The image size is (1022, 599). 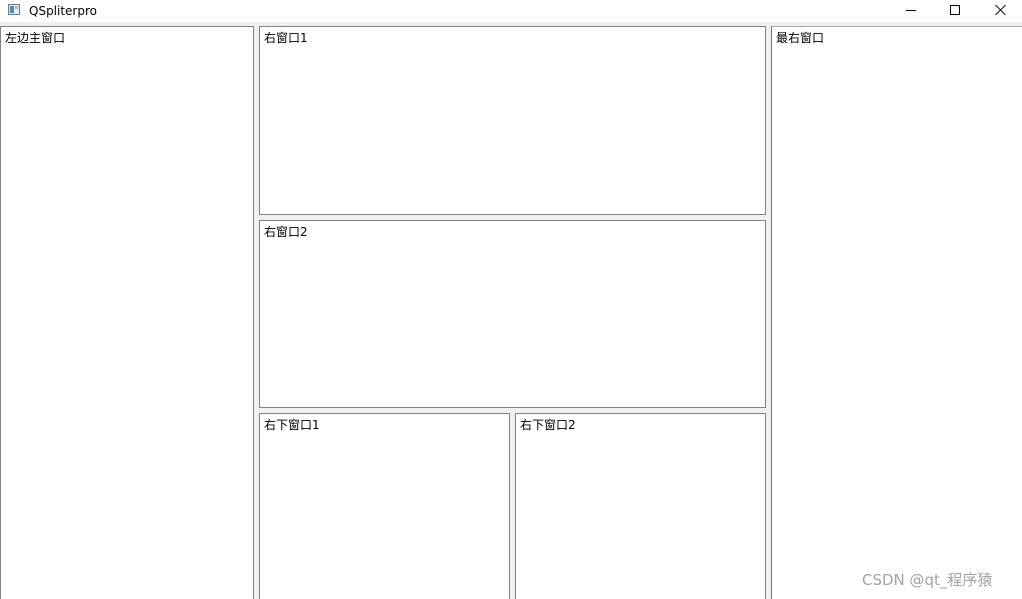 I want to click on maximize-button, so click(x=955, y=11).